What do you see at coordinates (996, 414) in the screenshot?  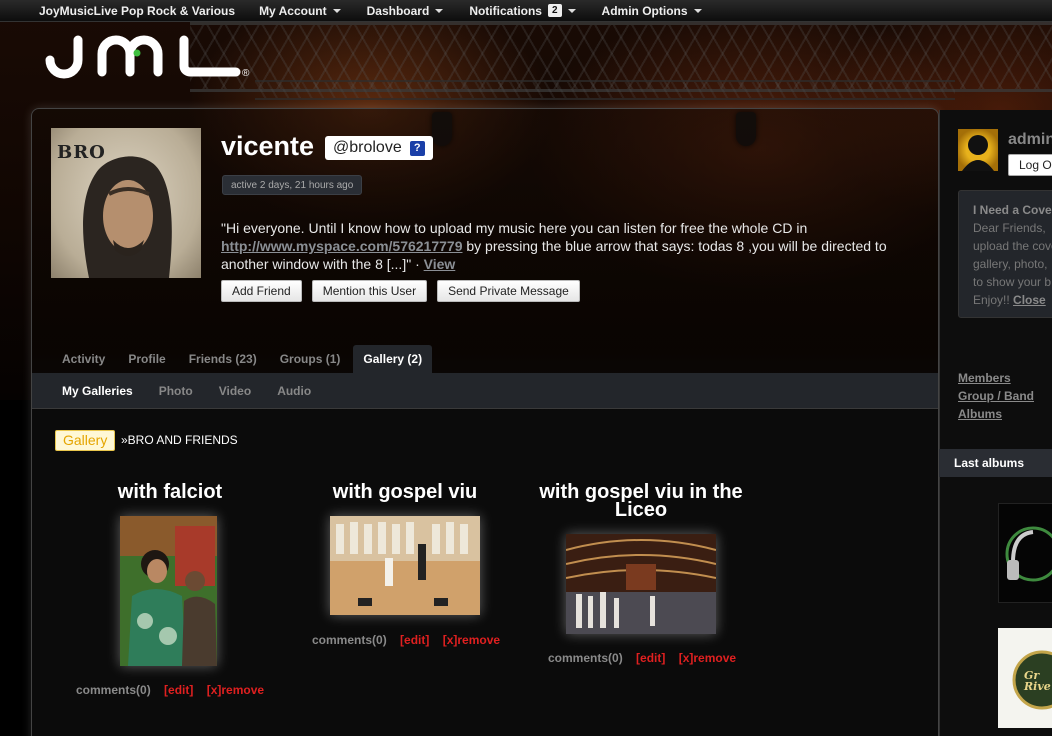 I see `sidebar-item-albums: Albums` at bounding box center [996, 414].